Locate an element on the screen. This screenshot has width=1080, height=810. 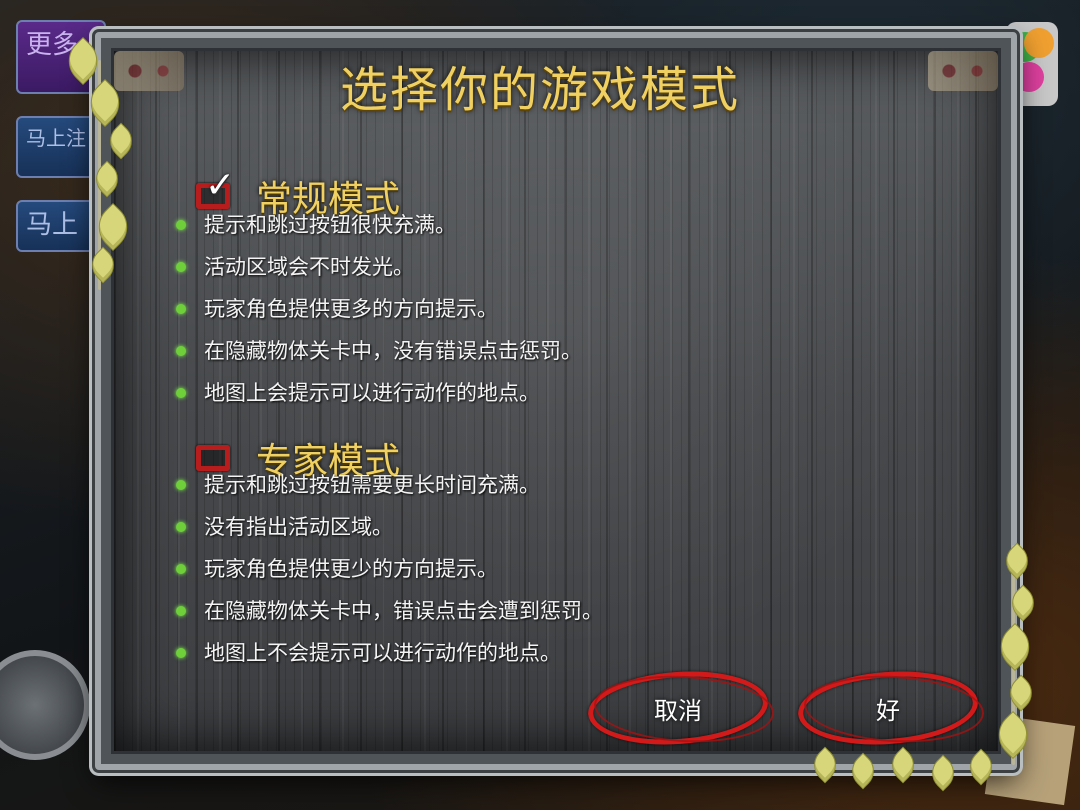
feature-text: 在隐藏物体关卡中，没有错误点击惩罚。 is located at coordinates (393, 351).